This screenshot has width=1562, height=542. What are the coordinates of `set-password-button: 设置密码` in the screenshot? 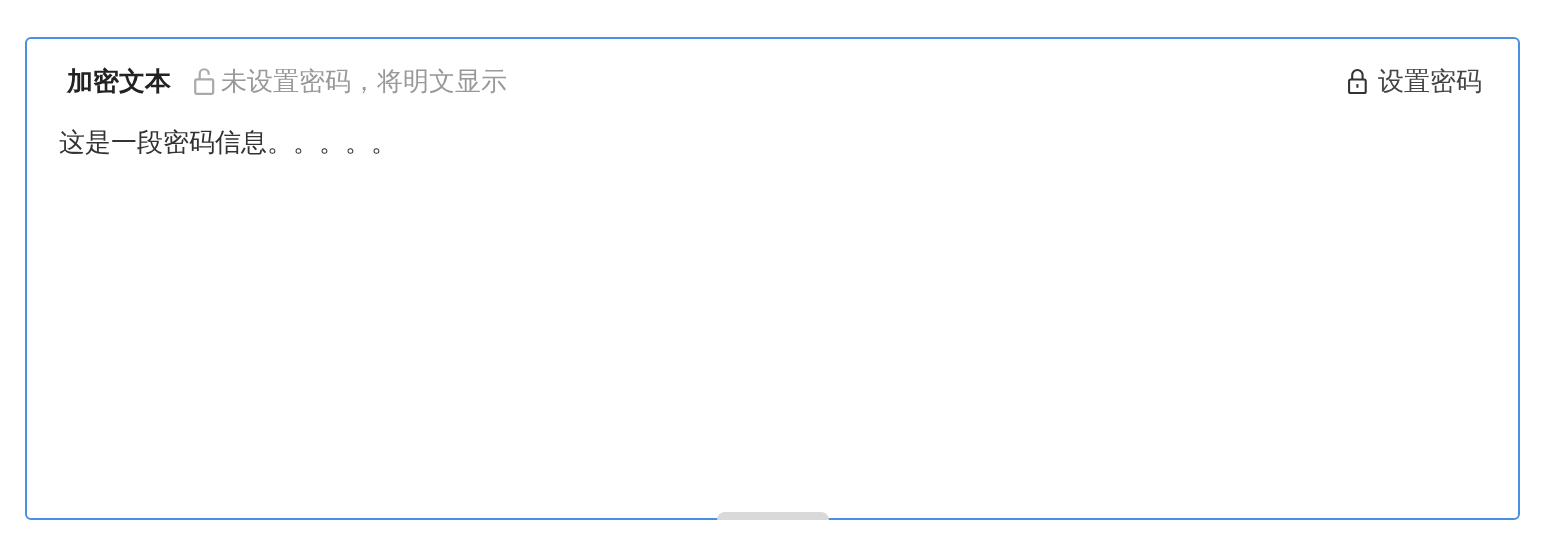 It's located at (1414, 81).